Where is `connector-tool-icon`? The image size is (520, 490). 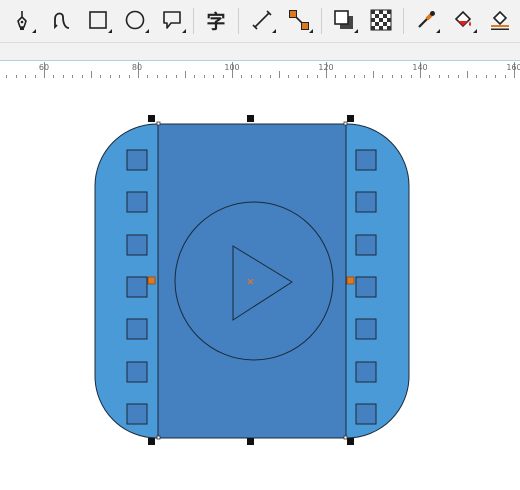 connector-tool-icon is located at coordinates (299, 20).